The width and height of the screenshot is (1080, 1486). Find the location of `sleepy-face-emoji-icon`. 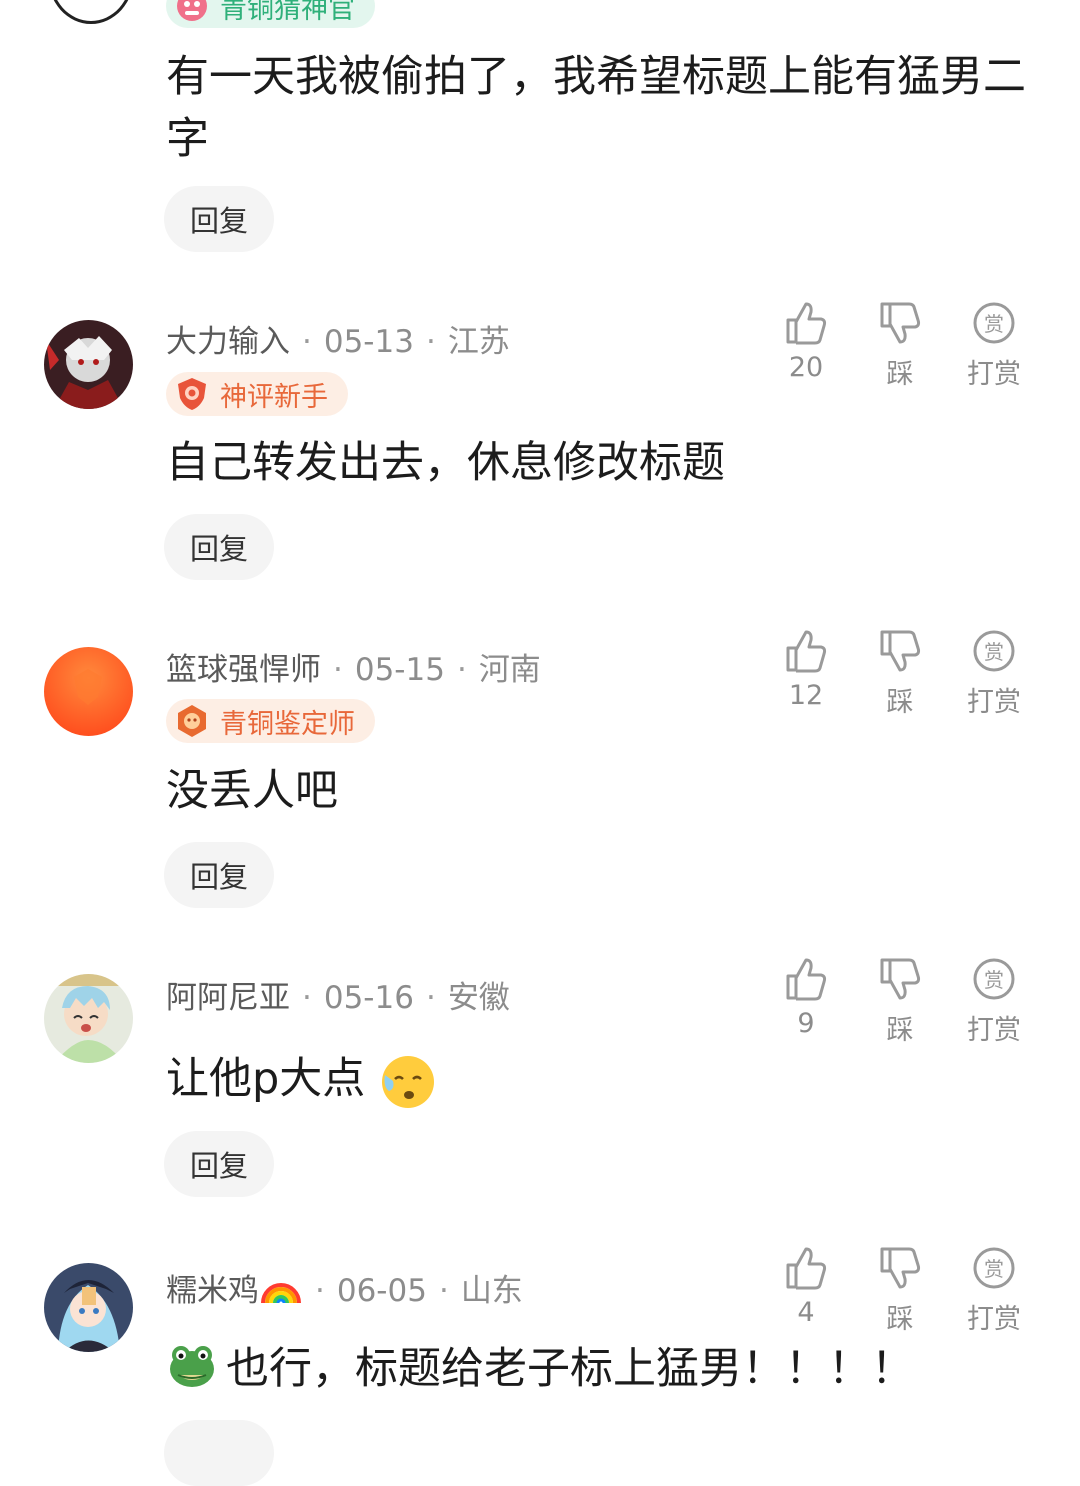

sleepy-face-emoji-icon is located at coordinates (407, 1081).